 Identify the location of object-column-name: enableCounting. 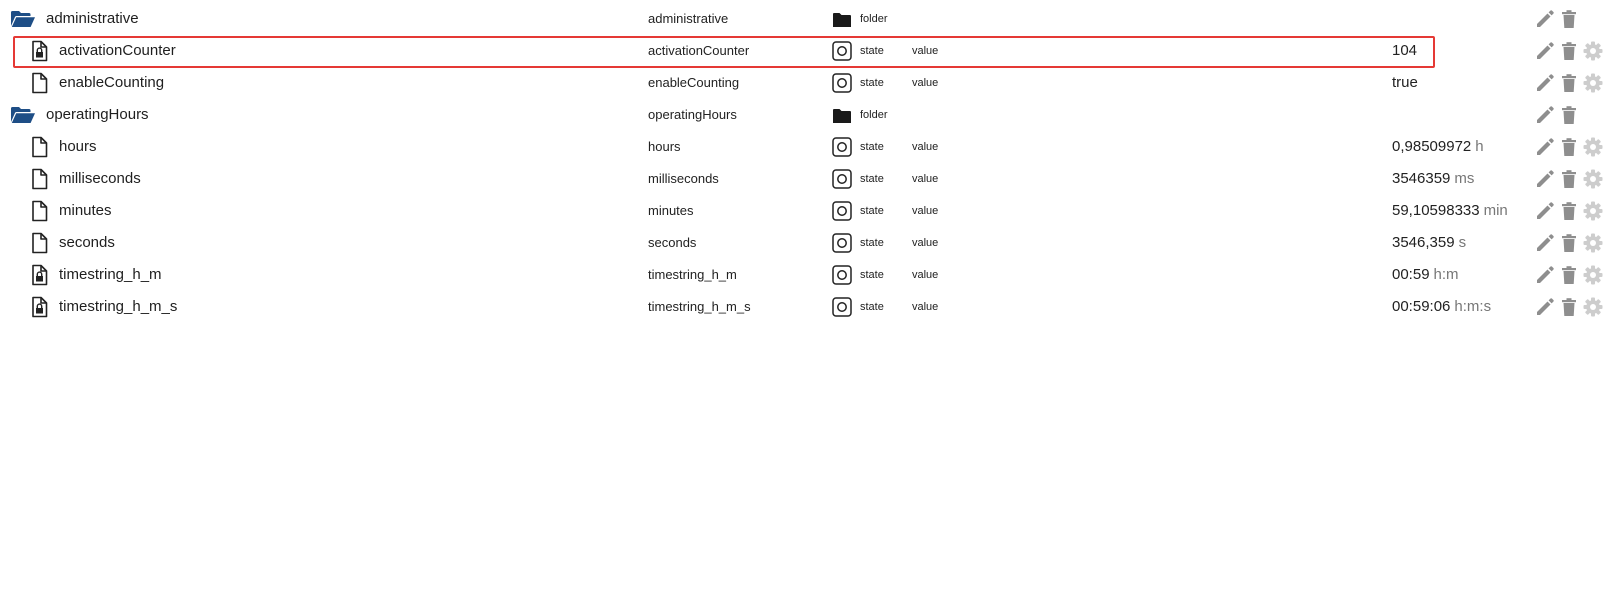
(694, 82).